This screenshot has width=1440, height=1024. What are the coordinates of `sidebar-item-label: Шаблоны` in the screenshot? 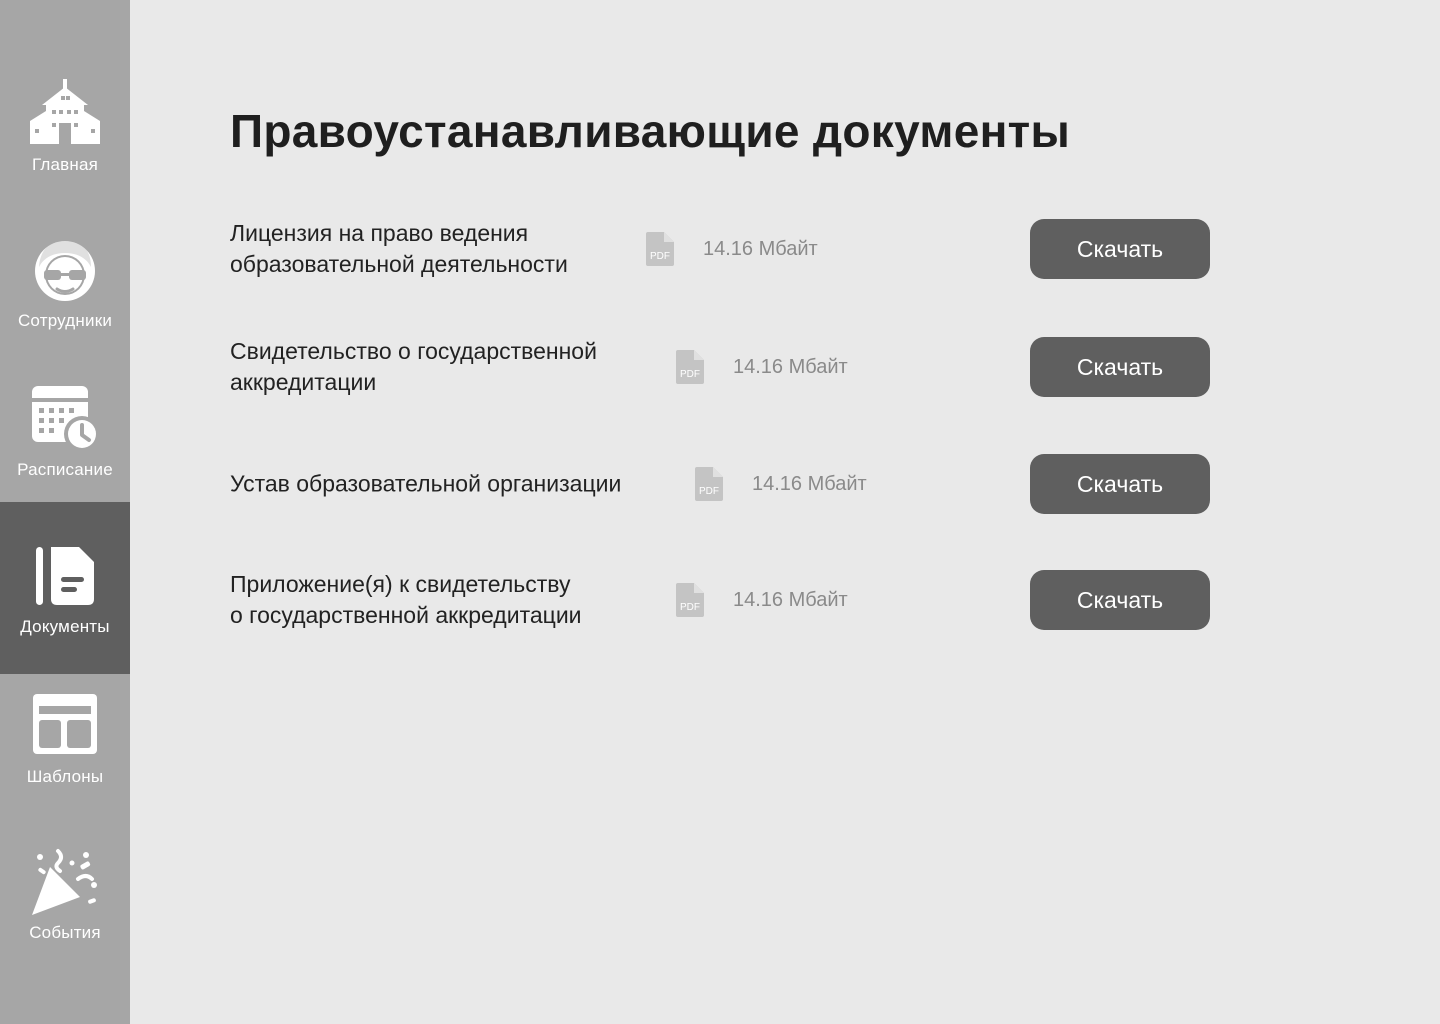 It's located at (65, 776).